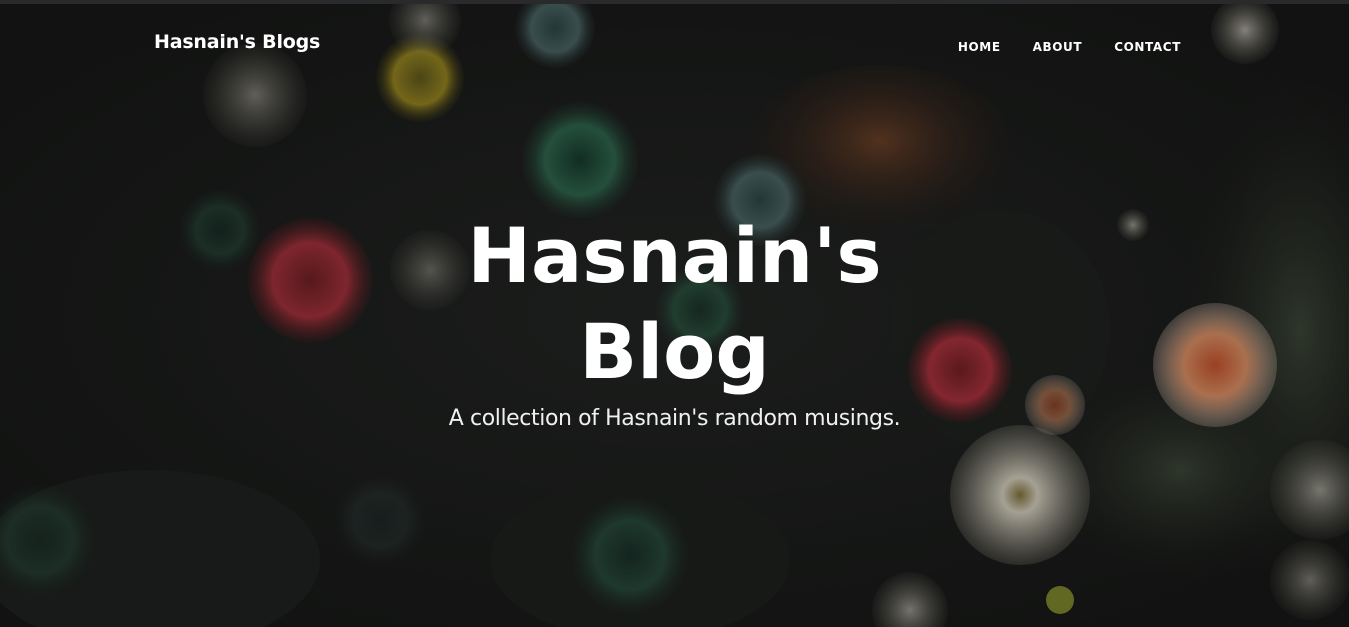  I want to click on nav-links: HOME ABOUT CONTACT, so click(1069, 45).